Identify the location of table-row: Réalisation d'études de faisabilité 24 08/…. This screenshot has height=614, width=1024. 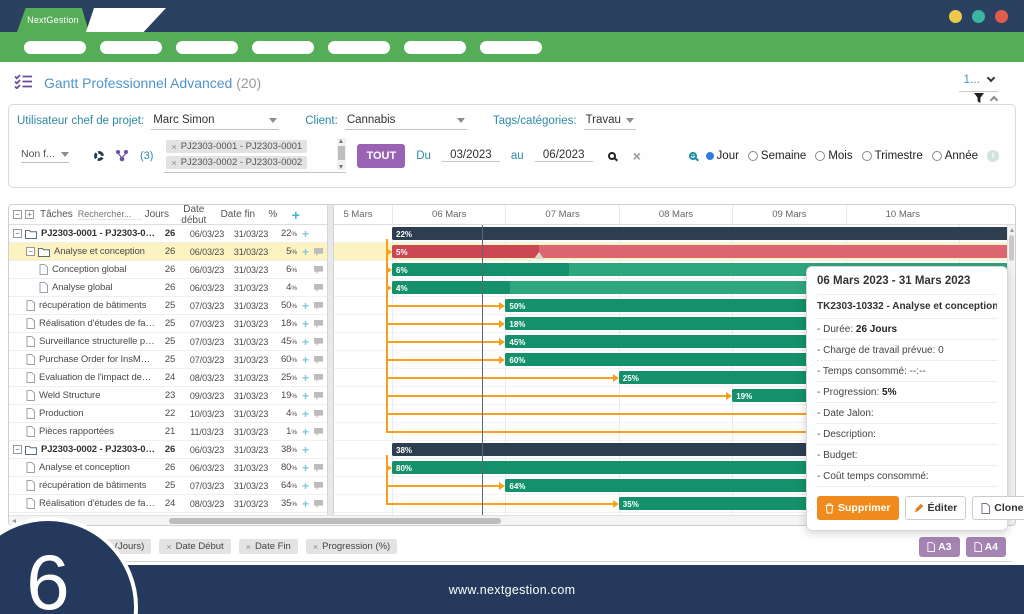
(168, 504).